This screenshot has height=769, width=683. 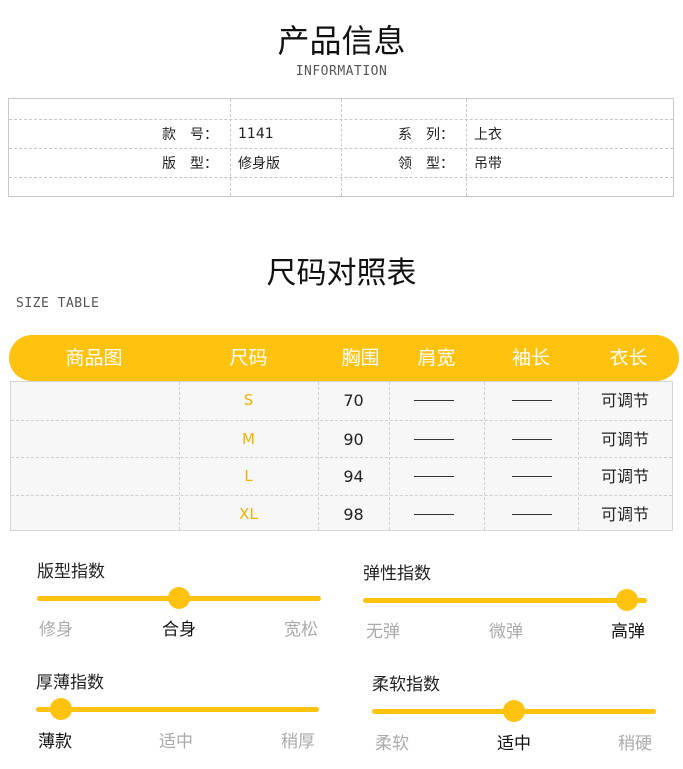 What do you see at coordinates (298, 742) in the screenshot?
I see `thickness-index-label-thick: 稍厚` at bounding box center [298, 742].